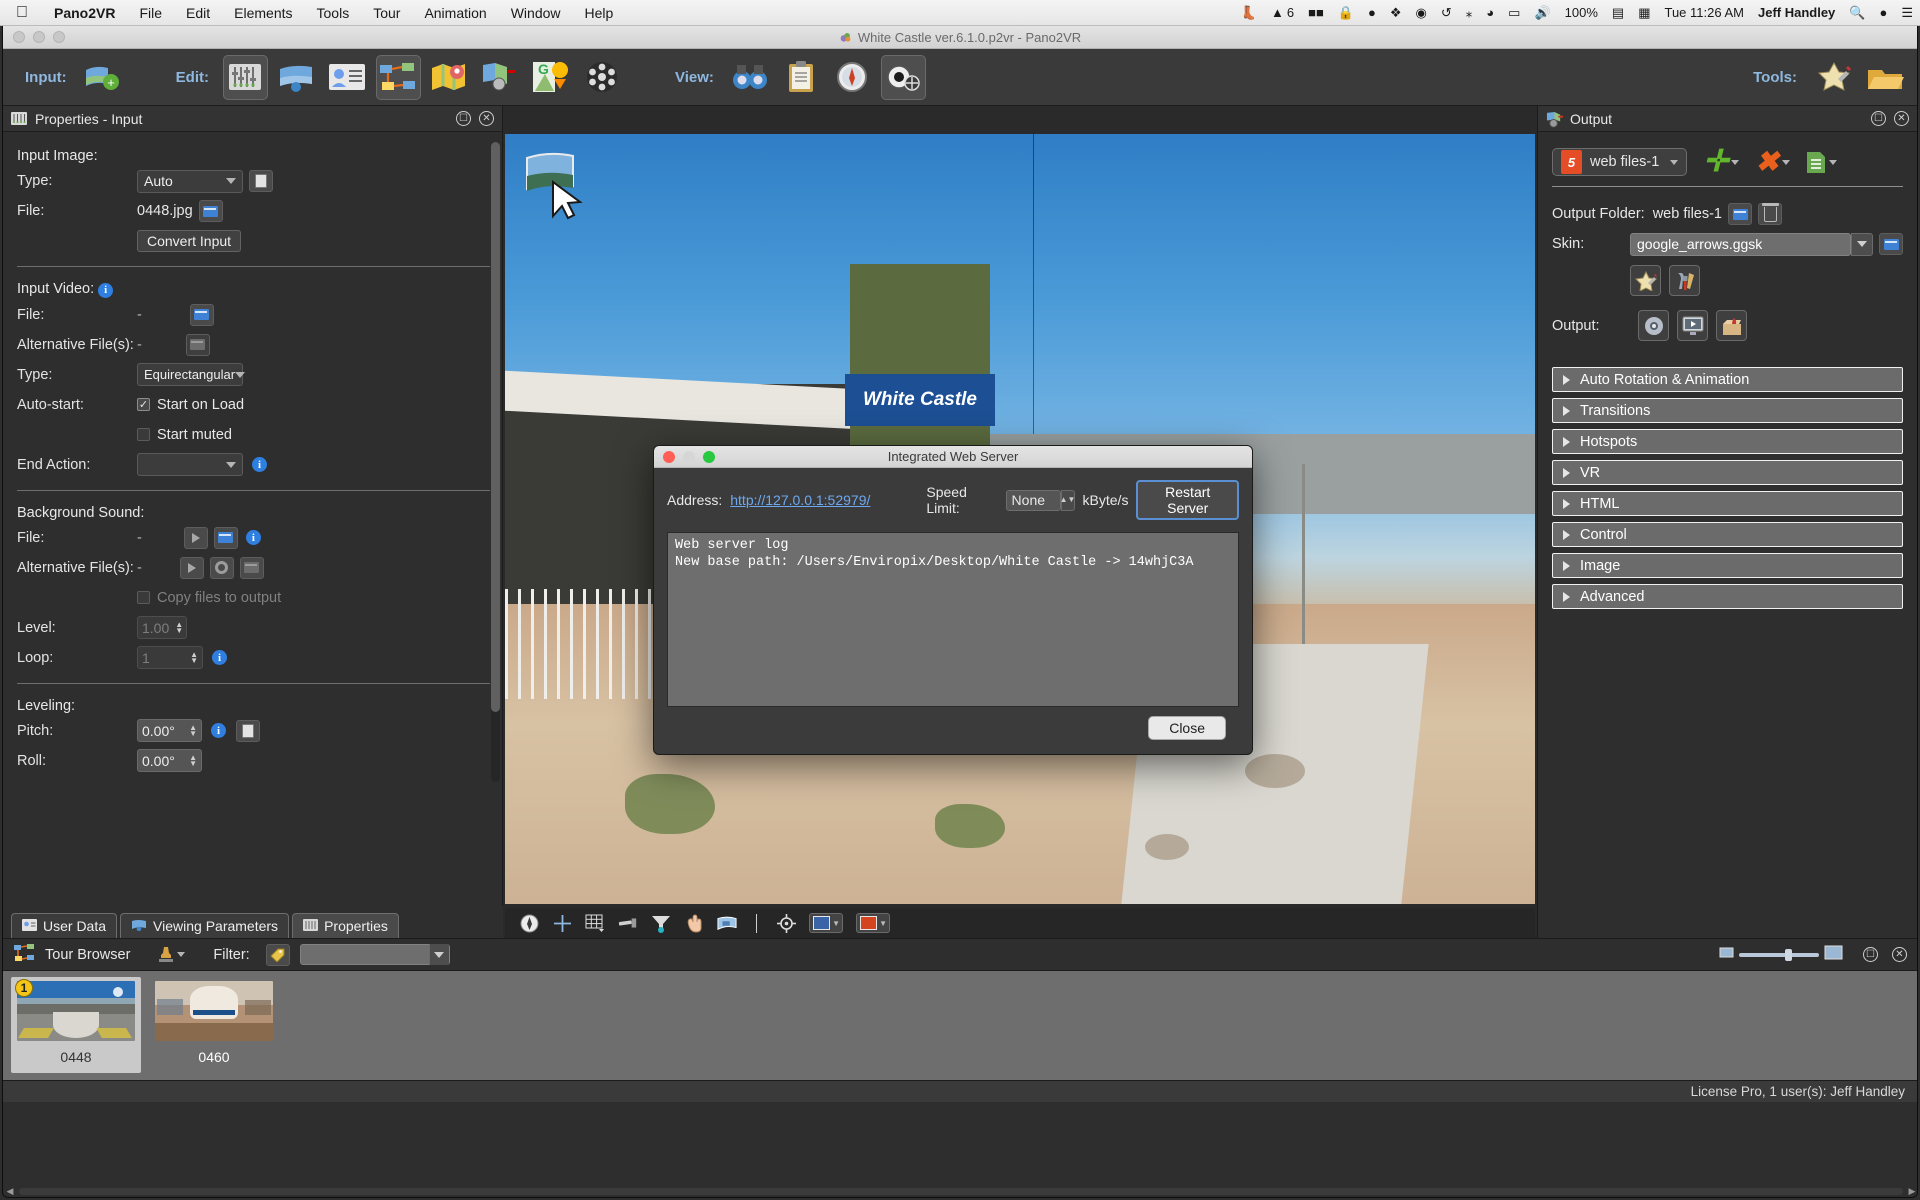 Image resolution: width=1920 pixels, height=1200 pixels. What do you see at coordinates (1684, 280) in the screenshot?
I see `skin-settings-button` at bounding box center [1684, 280].